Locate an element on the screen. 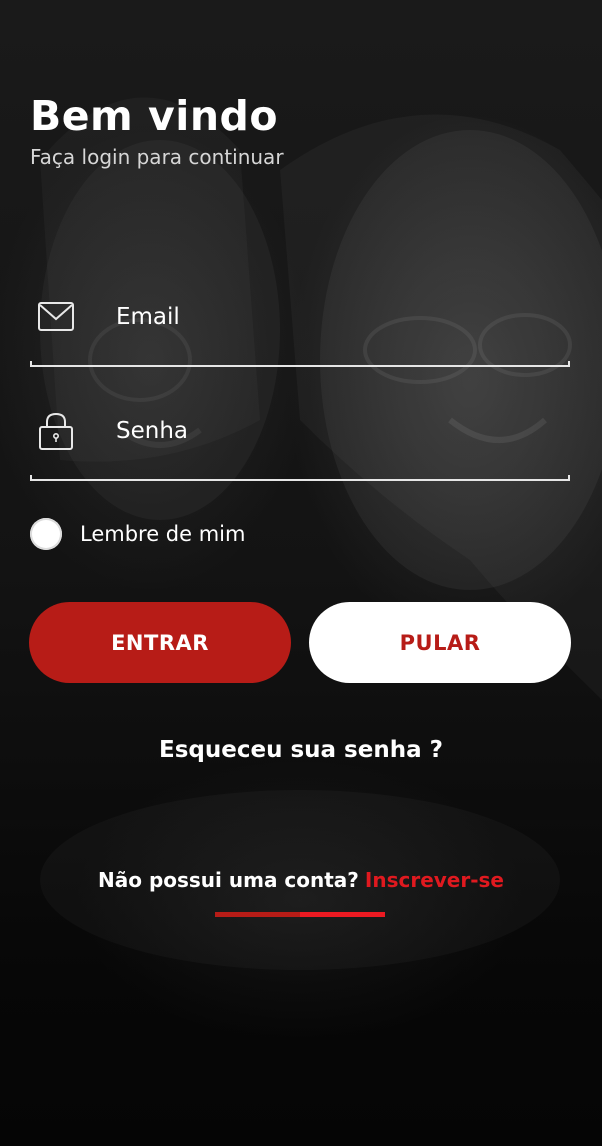  email-underline is located at coordinates (300, 364).